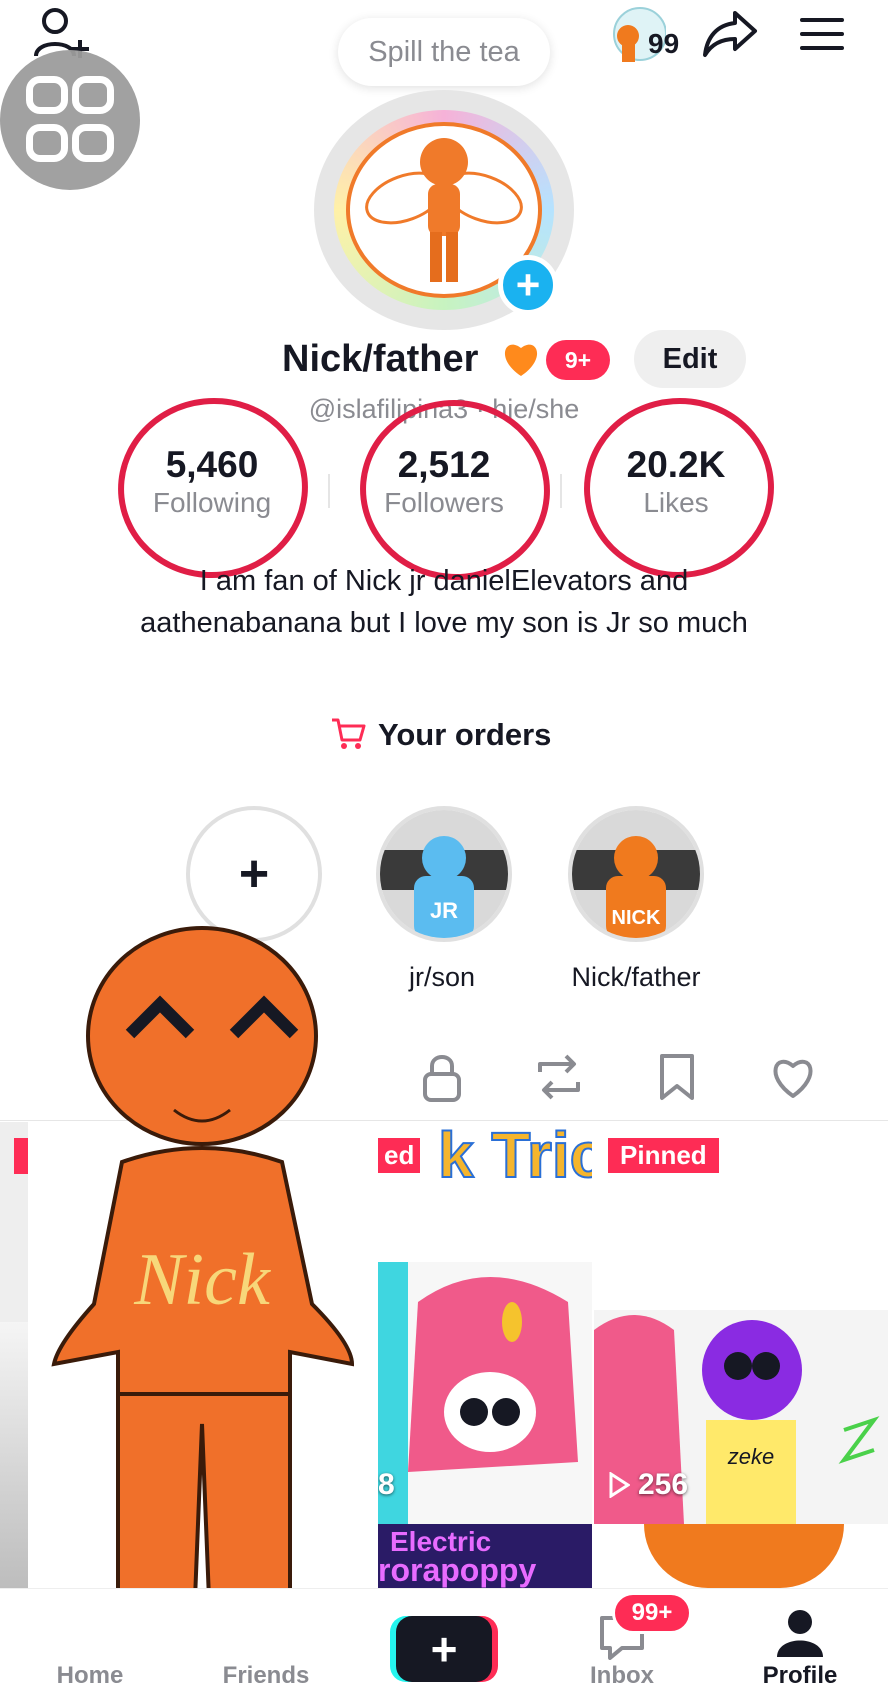  I want to click on create-button: +, so click(444, 1649).